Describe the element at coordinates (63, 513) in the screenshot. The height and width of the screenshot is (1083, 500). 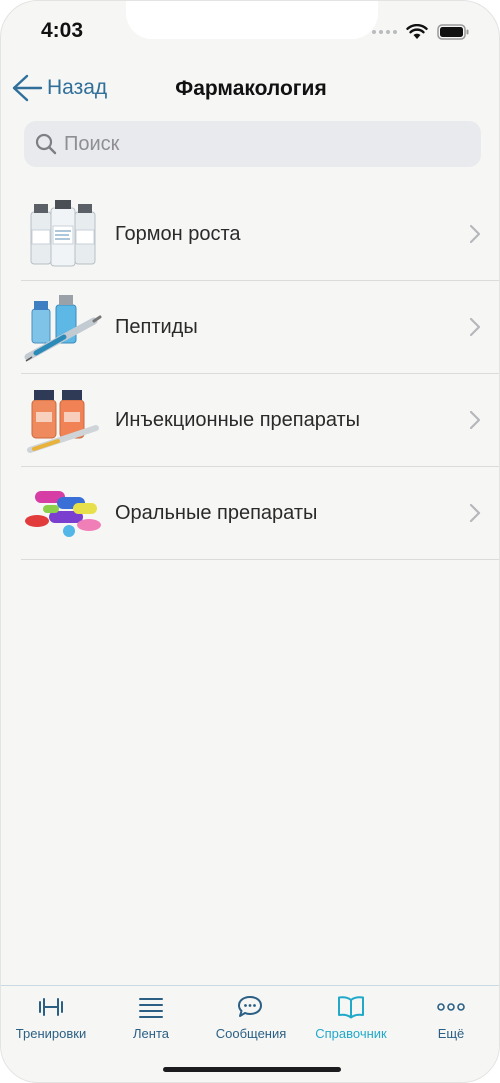
I see `pills-icon` at that location.